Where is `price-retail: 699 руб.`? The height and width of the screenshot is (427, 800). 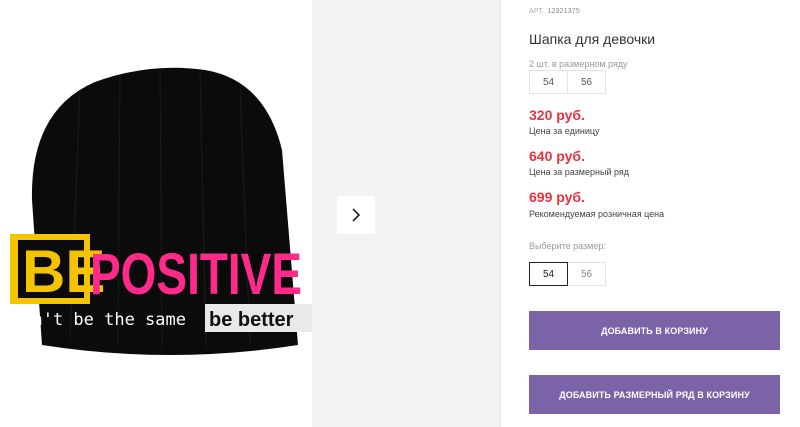 price-retail: 699 руб. is located at coordinates (557, 197).